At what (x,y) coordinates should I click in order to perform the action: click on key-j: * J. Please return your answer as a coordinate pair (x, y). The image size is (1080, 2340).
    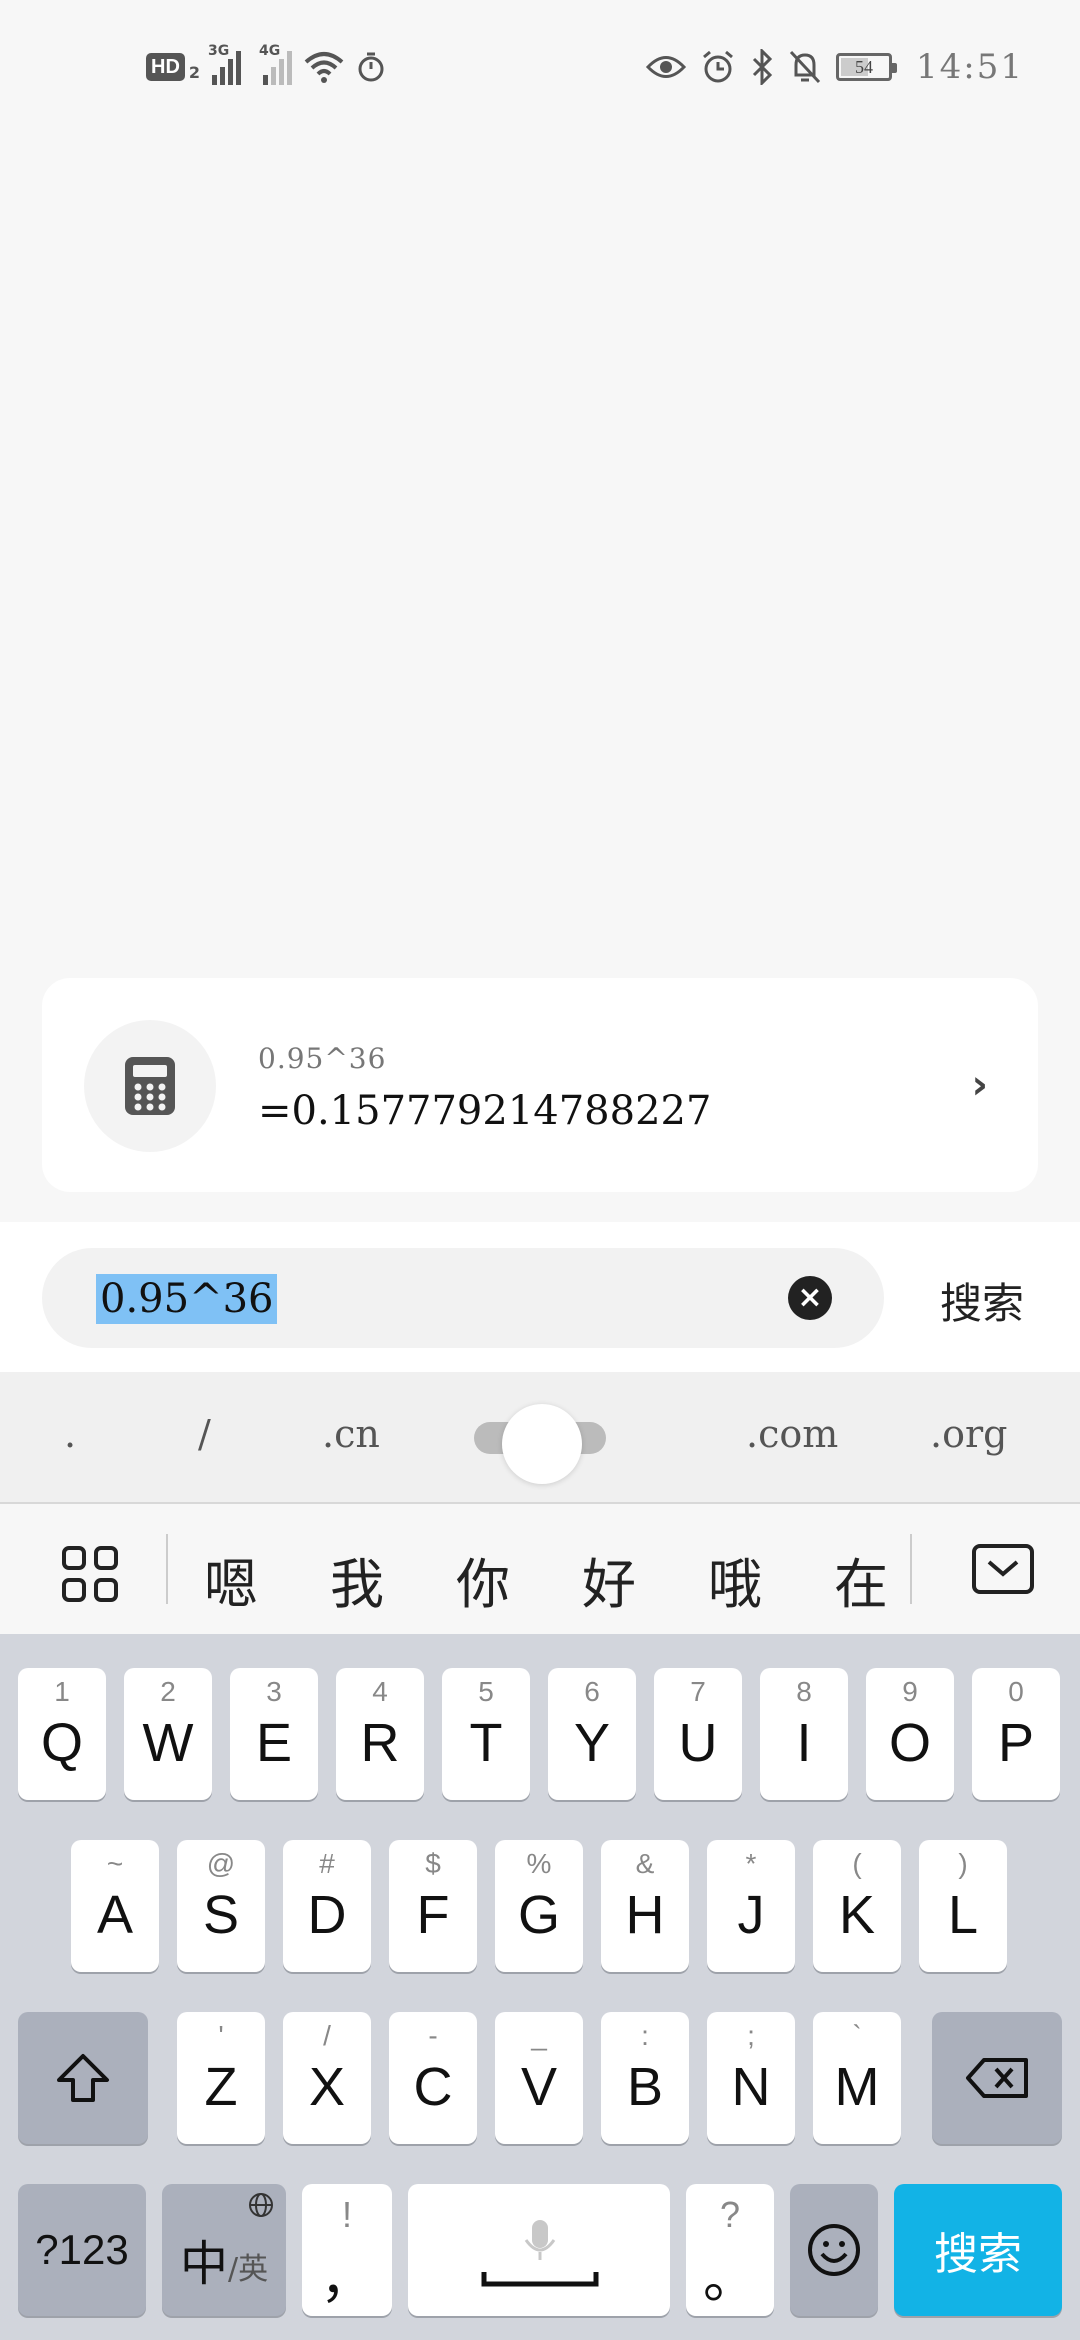
    Looking at the image, I should click on (751, 1906).